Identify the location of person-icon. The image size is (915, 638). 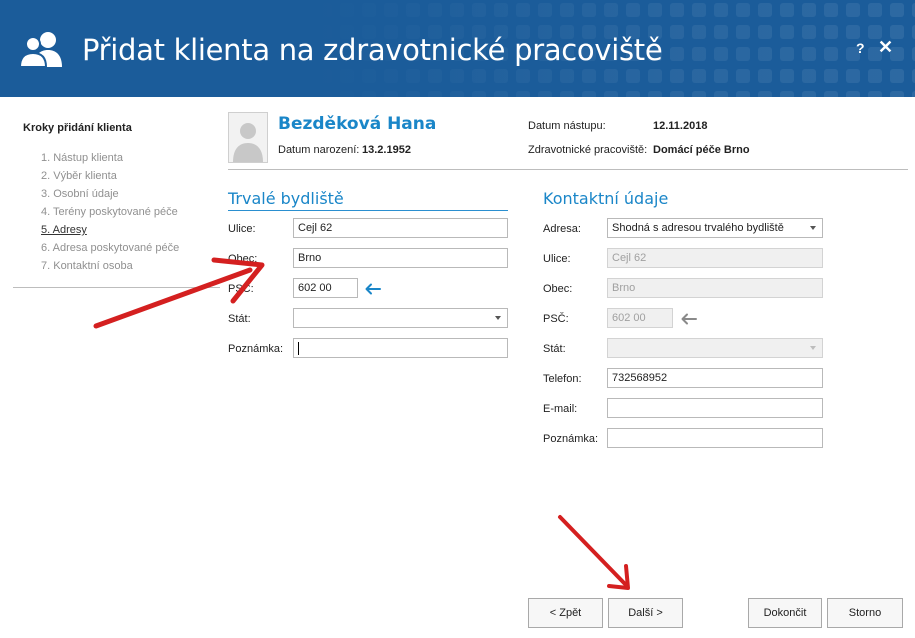
(248, 142).